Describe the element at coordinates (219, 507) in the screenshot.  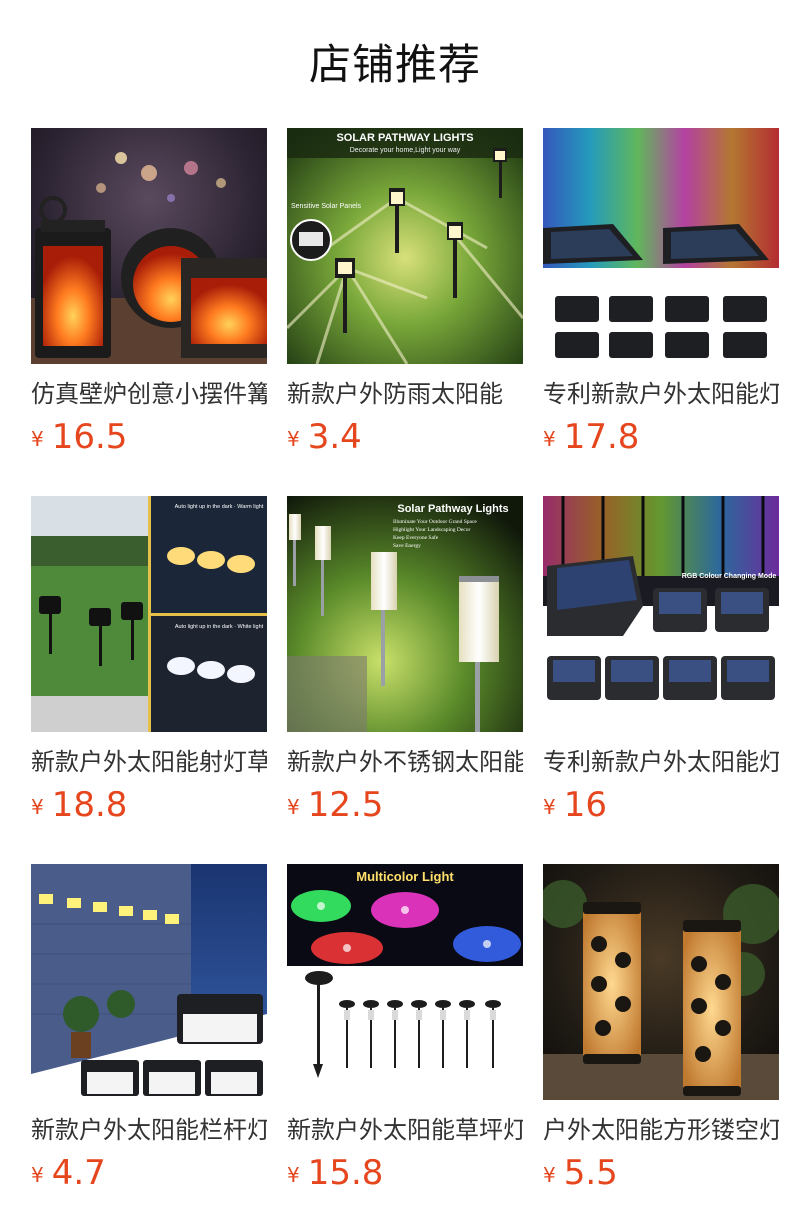
I see `image-tag-warm: Auto light up in the dark · Warm light` at that location.